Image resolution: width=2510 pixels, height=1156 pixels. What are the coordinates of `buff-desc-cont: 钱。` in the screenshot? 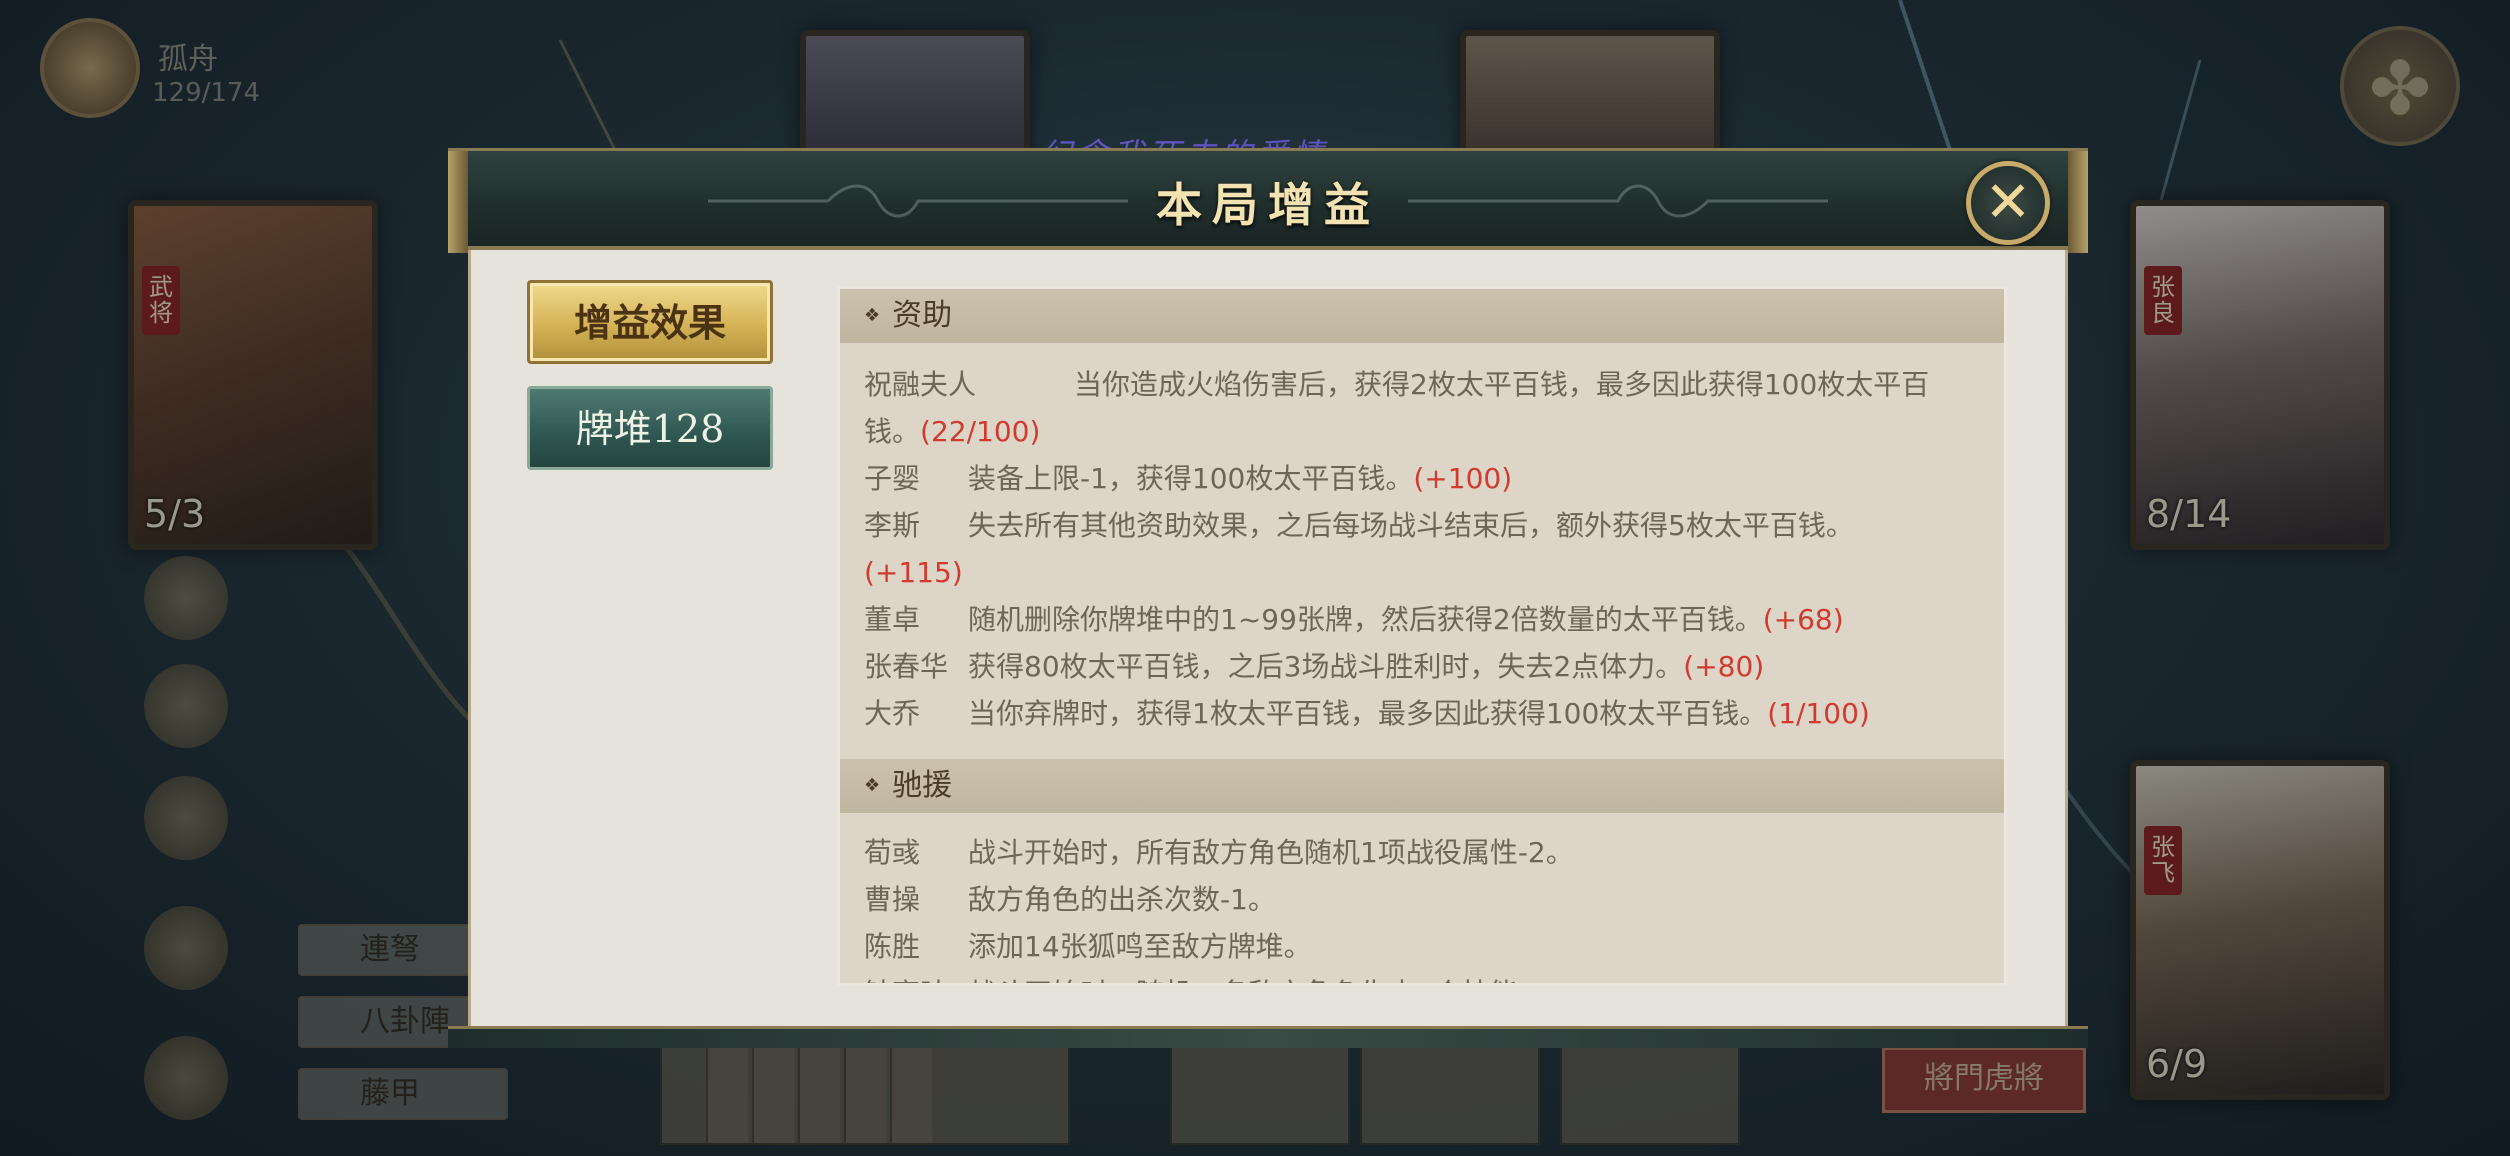 It's located at (892, 431).